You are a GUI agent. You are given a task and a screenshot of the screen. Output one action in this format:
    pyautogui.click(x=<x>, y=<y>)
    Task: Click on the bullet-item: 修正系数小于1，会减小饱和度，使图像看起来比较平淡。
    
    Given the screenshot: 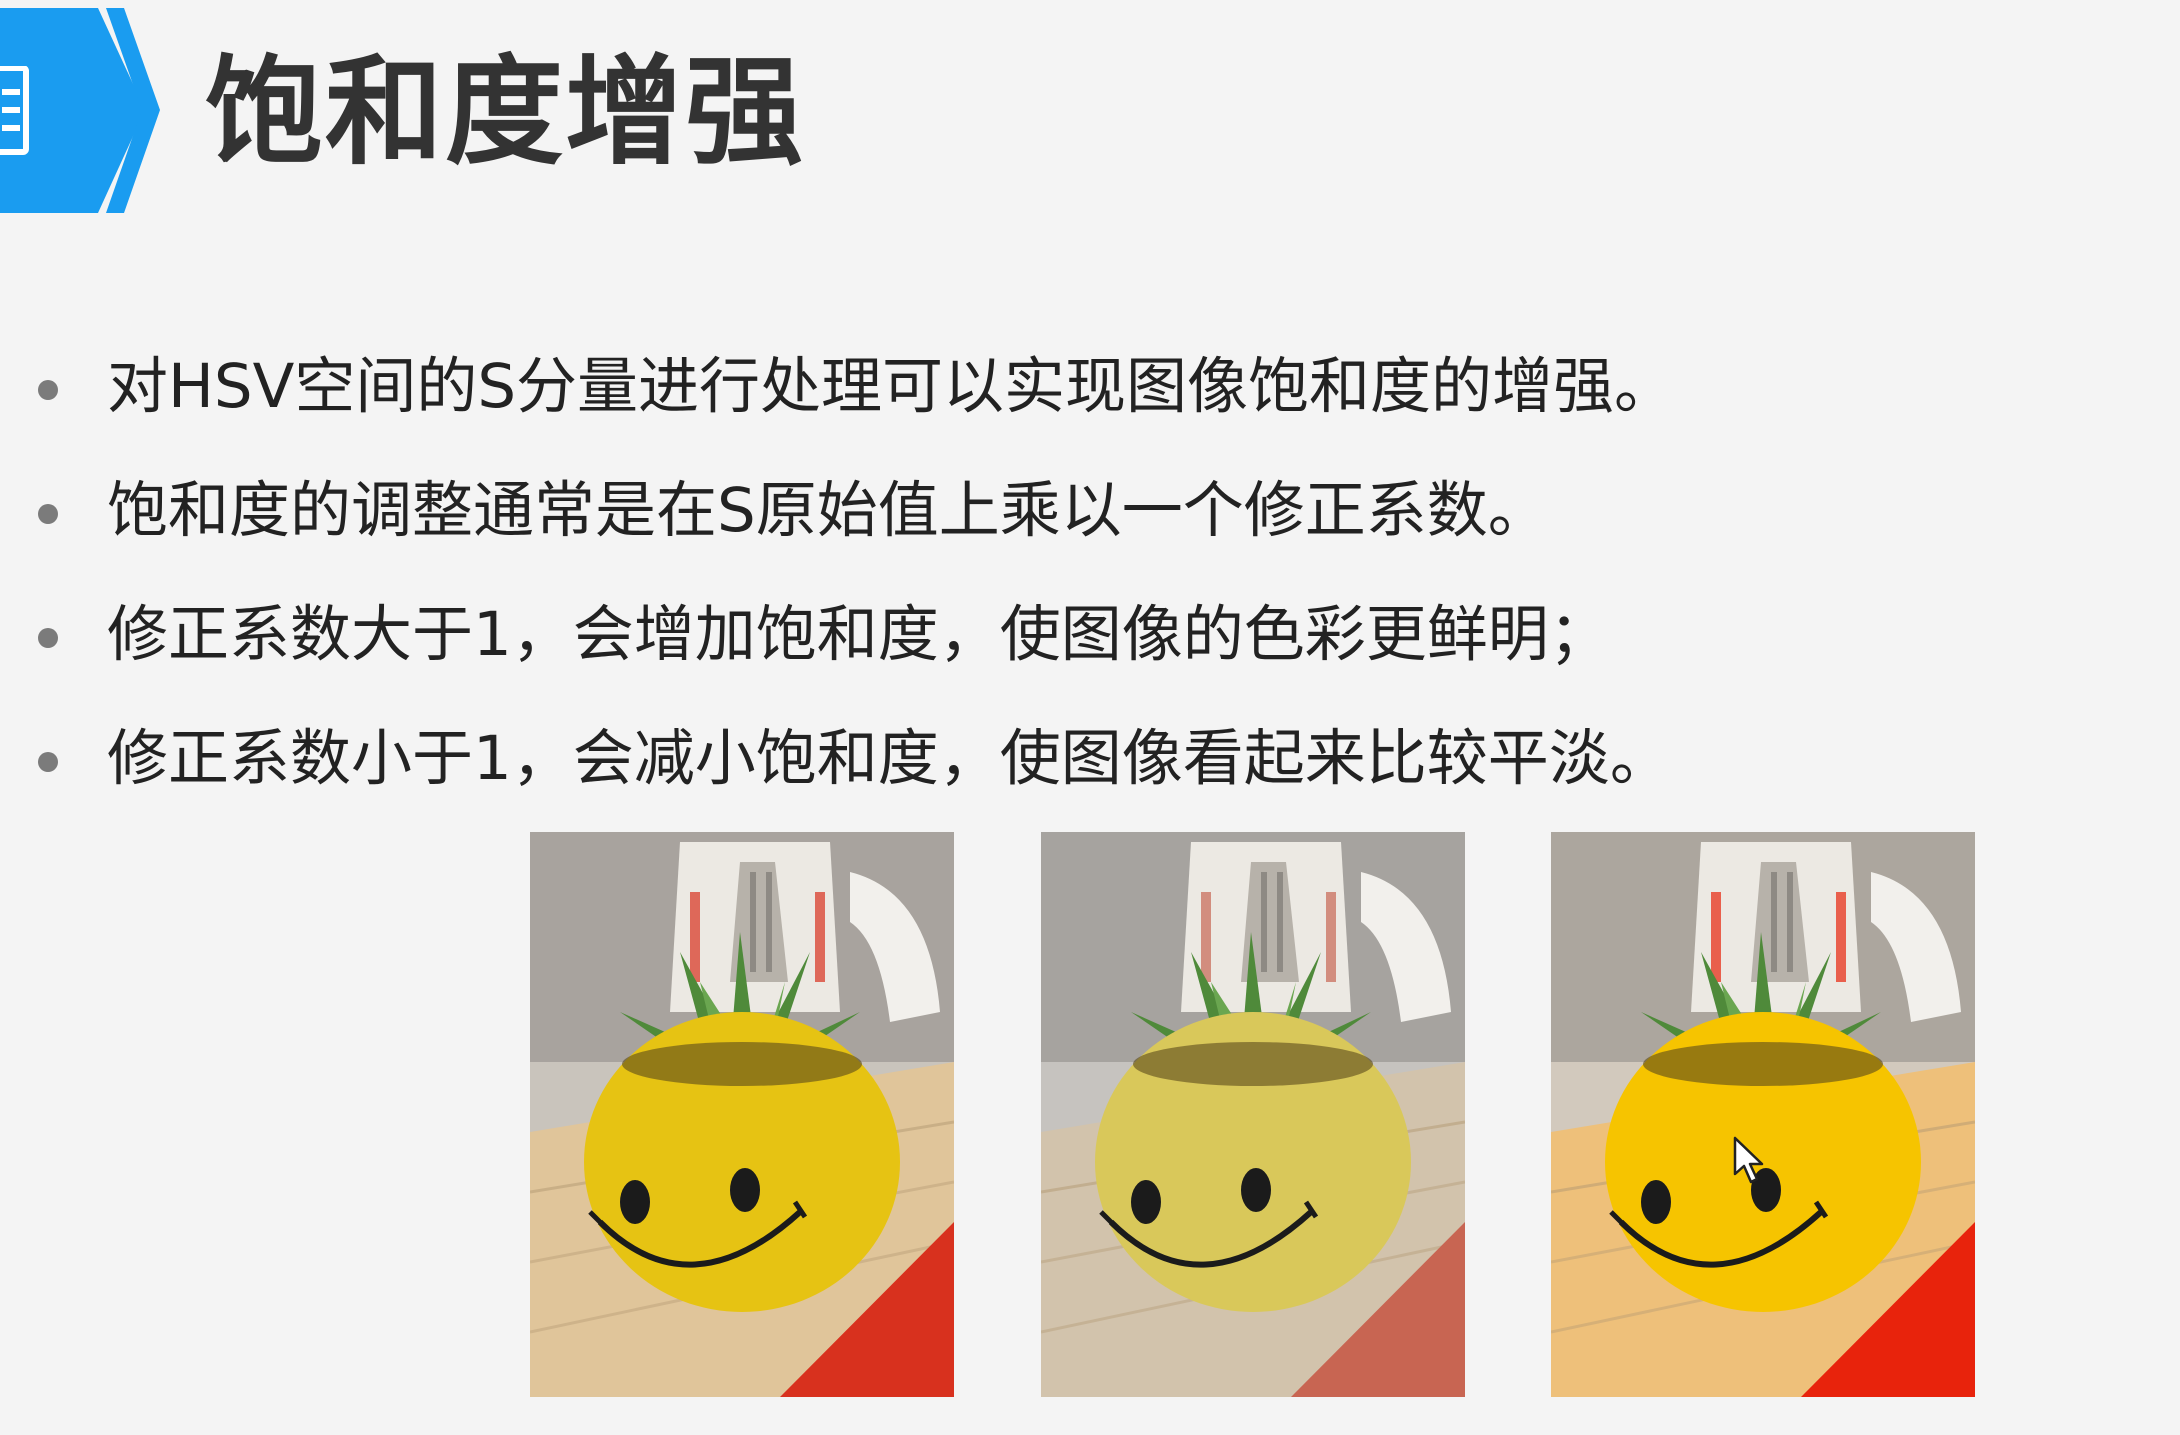 What is the action you would take?
    pyautogui.click(x=855, y=759)
    